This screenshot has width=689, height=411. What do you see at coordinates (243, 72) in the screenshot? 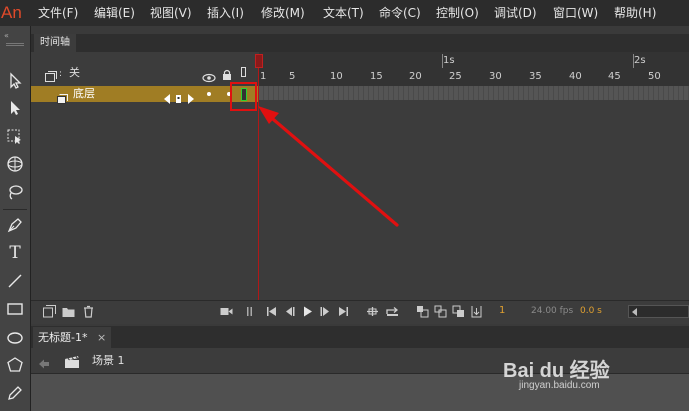
I see `outline-icon` at bounding box center [243, 72].